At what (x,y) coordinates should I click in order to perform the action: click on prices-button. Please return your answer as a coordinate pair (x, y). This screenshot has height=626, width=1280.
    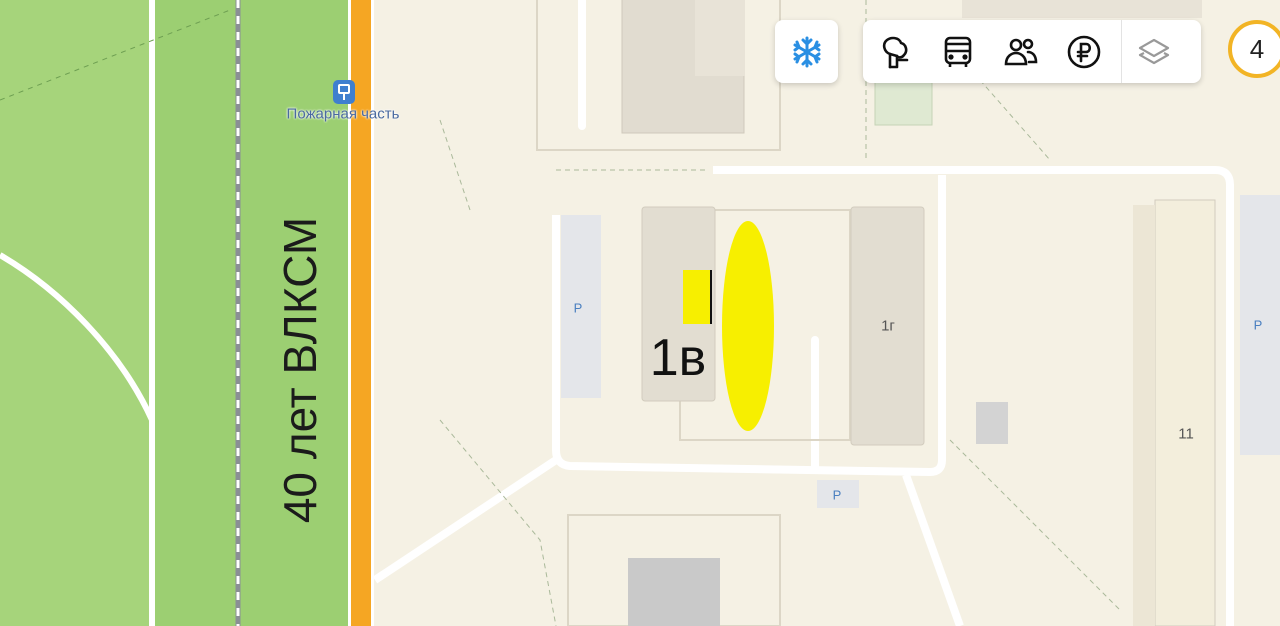
    Looking at the image, I should click on (1083, 51).